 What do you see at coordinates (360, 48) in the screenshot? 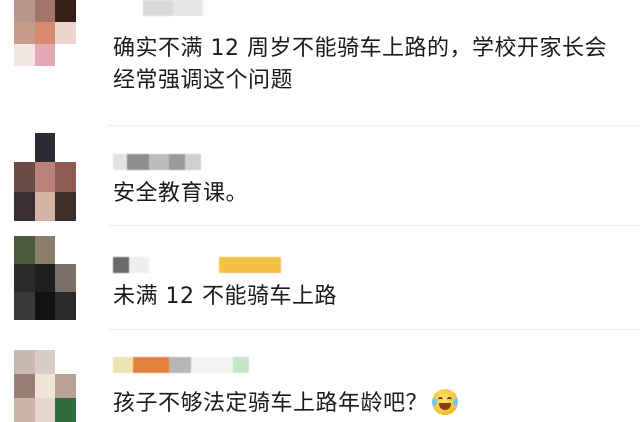
I see `comment-text-line: 确实不满 12 周岁不能骑车上路的，学校开家长会` at bounding box center [360, 48].